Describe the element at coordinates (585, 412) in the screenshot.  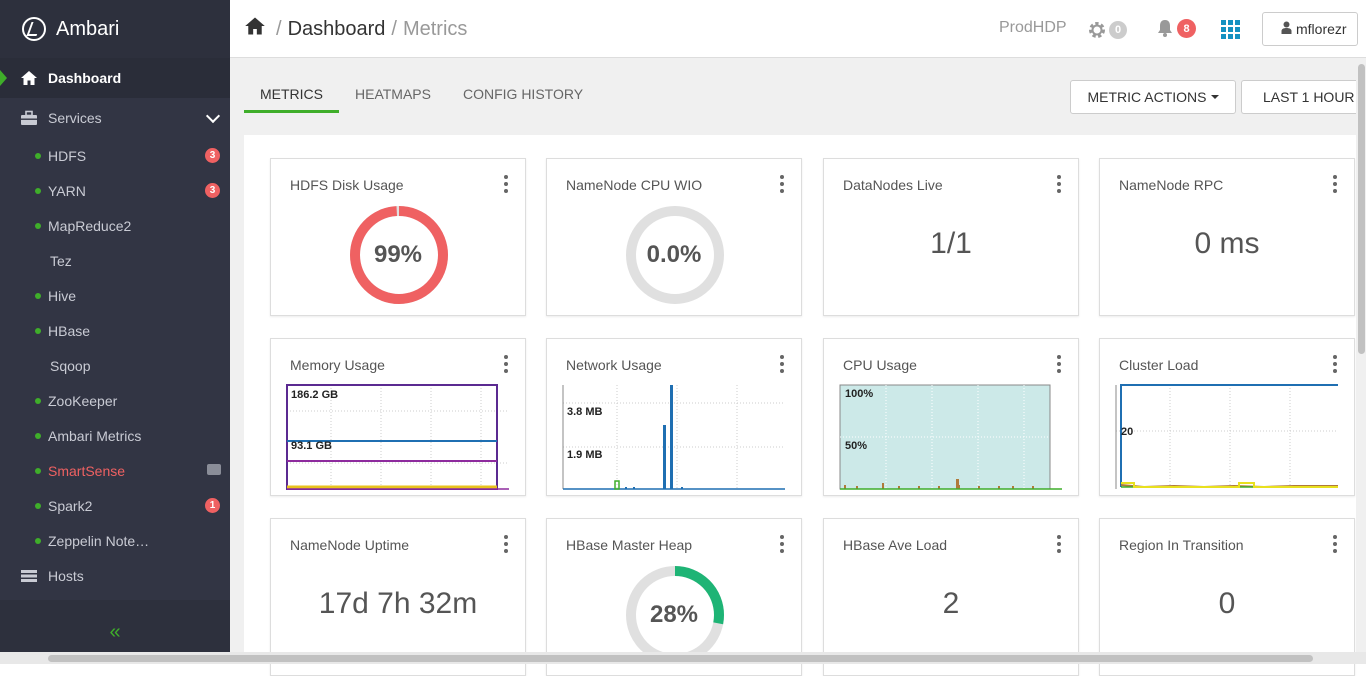
I see `network-label-top: 3.8 MB` at that location.